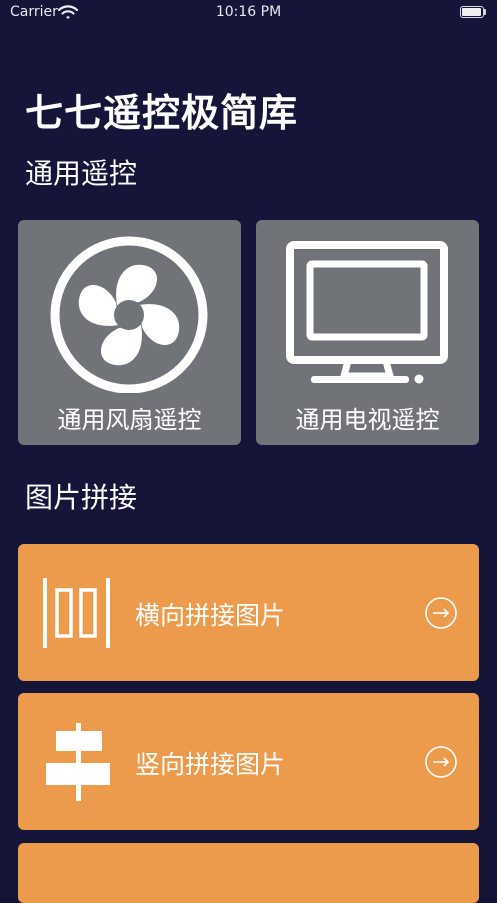  Describe the element at coordinates (210, 764) in the screenshot. I see `vertical-stitch-label: 竖向拼接图片` at that location.